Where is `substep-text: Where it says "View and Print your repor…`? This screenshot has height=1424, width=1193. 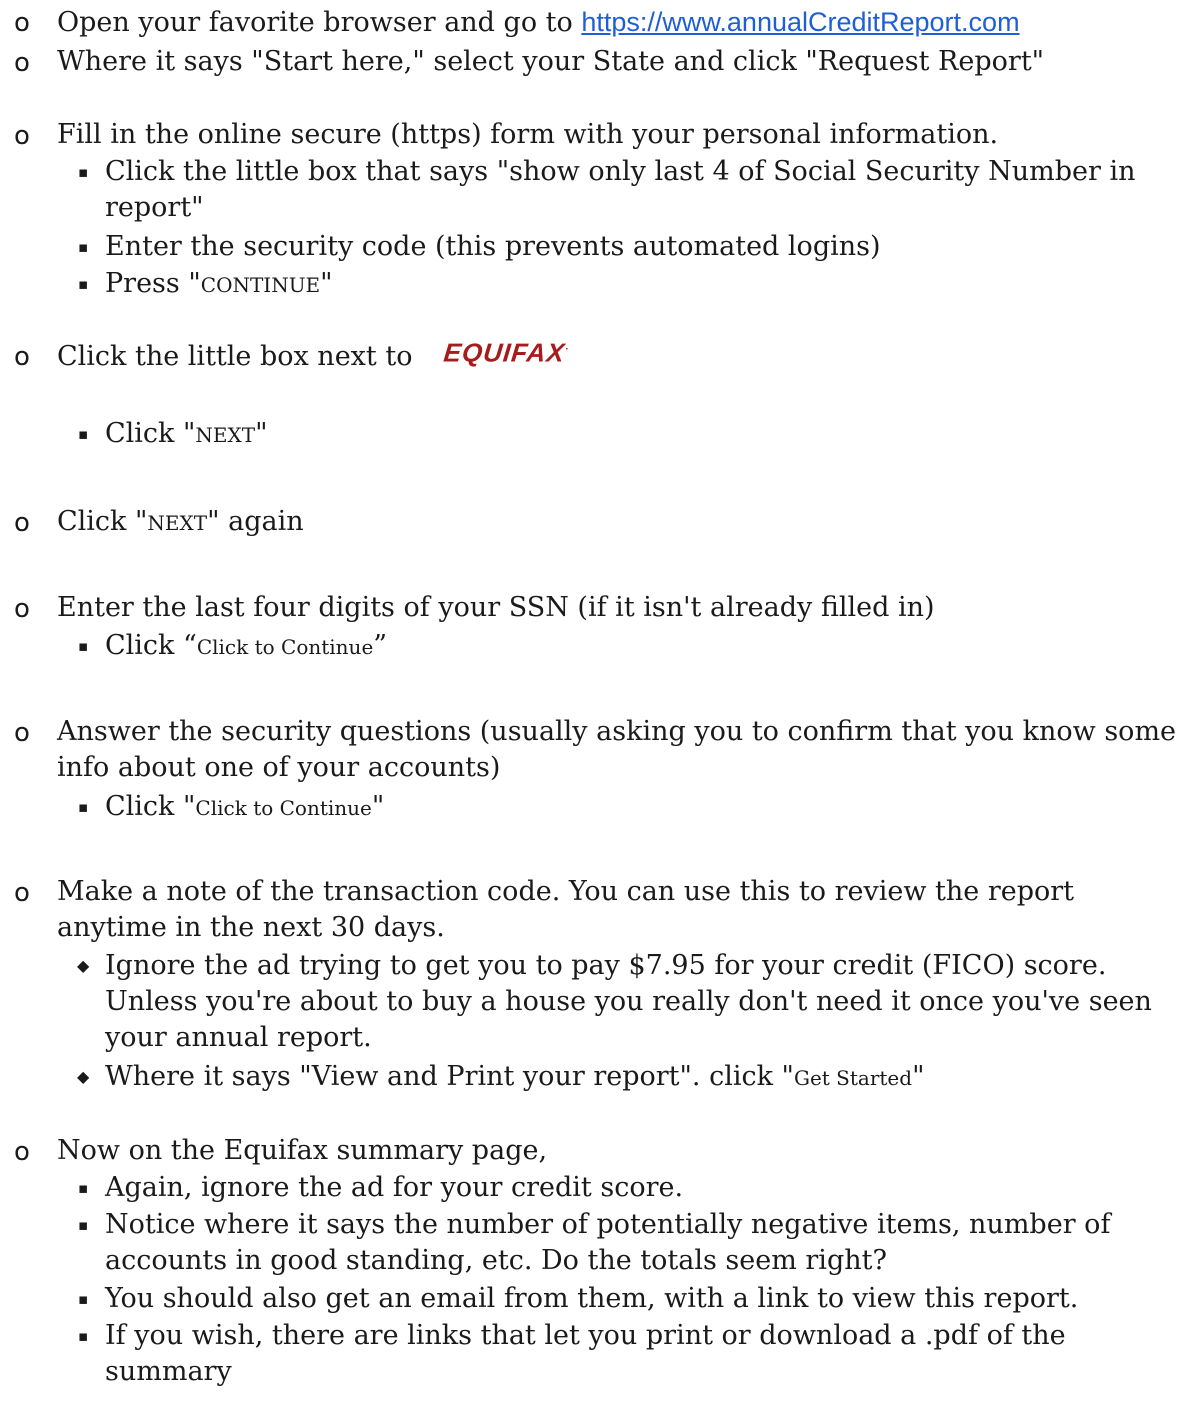
substep-text: Where it says "View and Print your repor… is located at coordinates (645, 1077).